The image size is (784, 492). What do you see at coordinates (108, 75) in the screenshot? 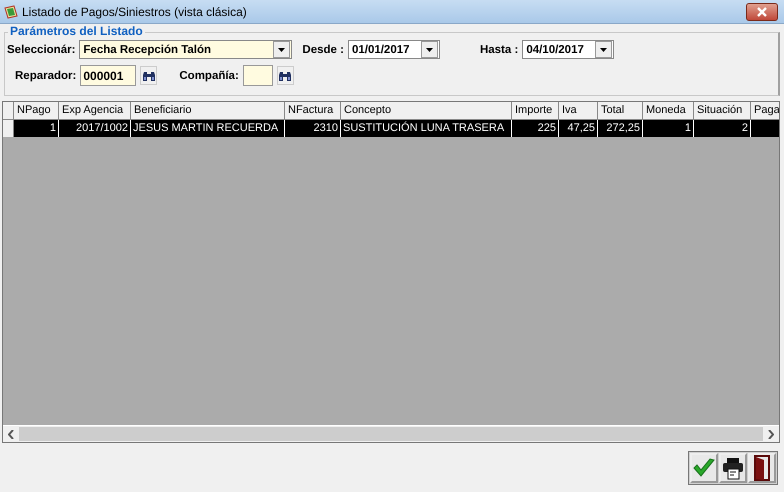
I see `repairer-field: 000001` at bounding box center [108, 75].